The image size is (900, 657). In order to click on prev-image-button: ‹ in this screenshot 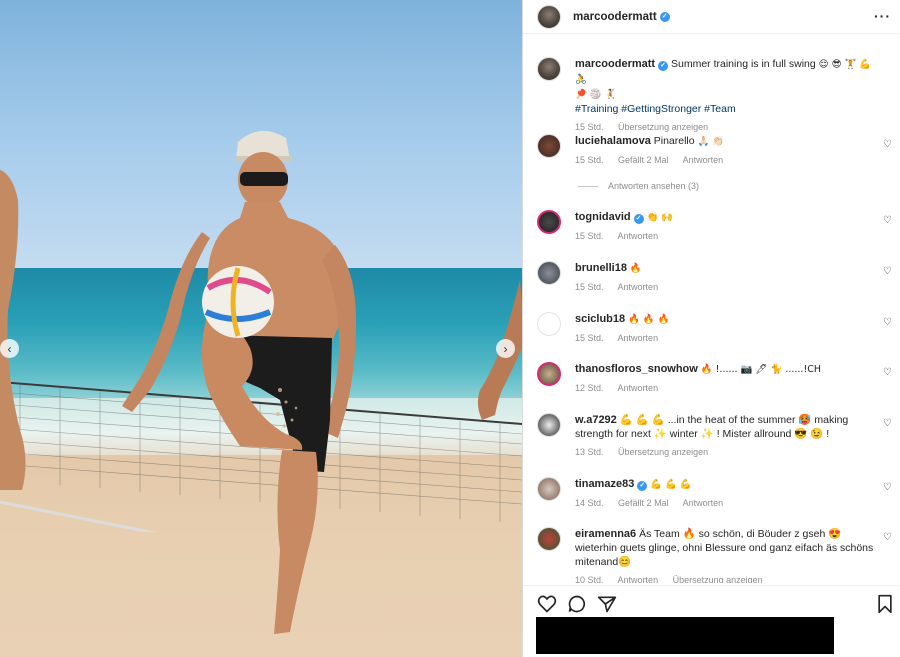, I will do `click(9, 348)`.